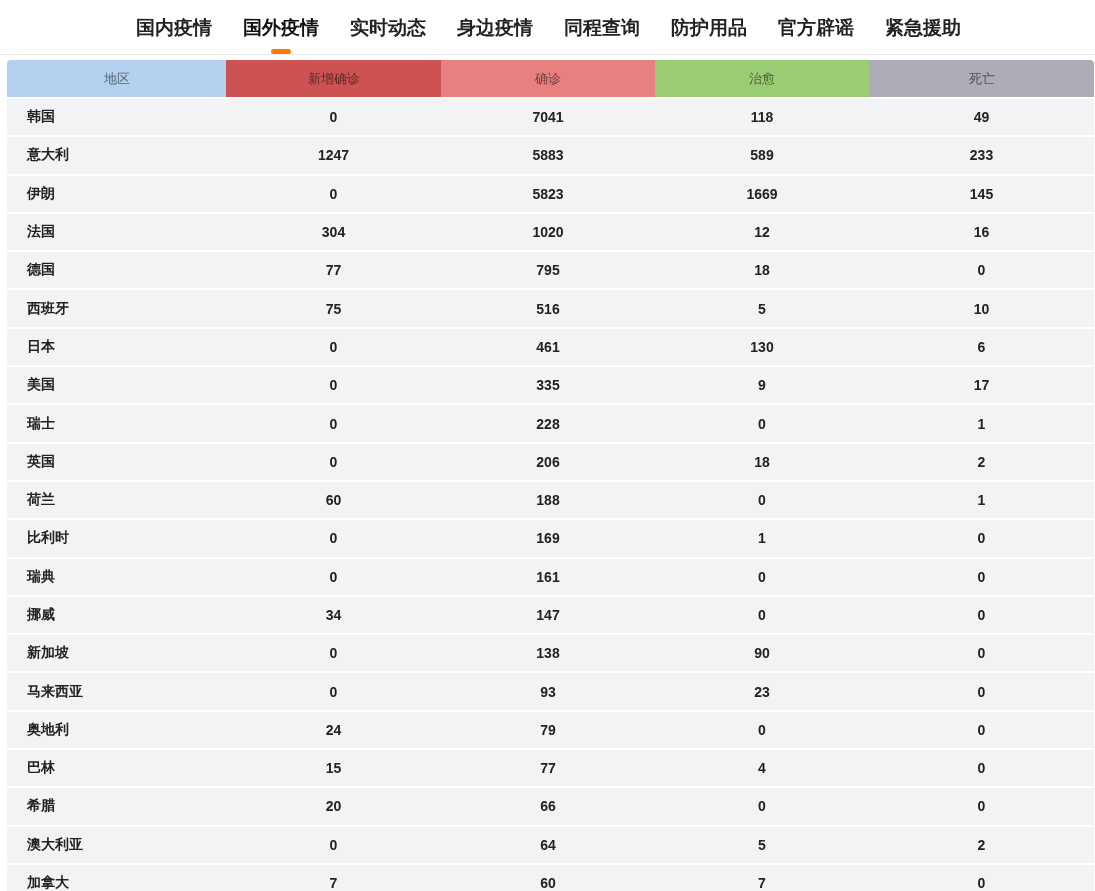  What do you see at coordinates (548, 615) in the screenshot?
I see `table-cell-text: 147` at bounding box center [548, 615].